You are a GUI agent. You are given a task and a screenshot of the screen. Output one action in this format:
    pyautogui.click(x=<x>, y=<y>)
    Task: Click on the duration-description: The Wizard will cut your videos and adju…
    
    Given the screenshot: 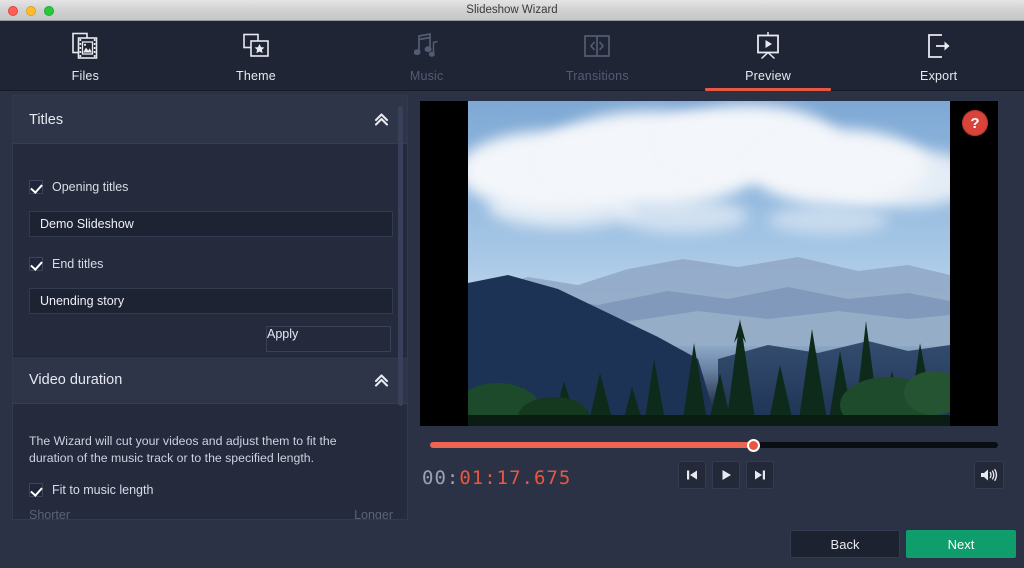 What is the action you would take?
    pyautogui.click(x=183, y=449)
    